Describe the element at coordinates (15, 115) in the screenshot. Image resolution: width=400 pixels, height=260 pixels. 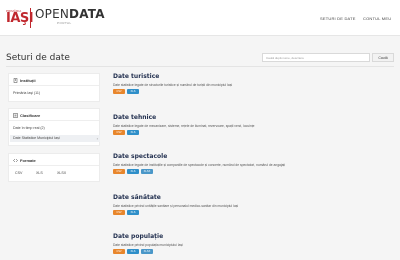
I see `list-icon` at that location.